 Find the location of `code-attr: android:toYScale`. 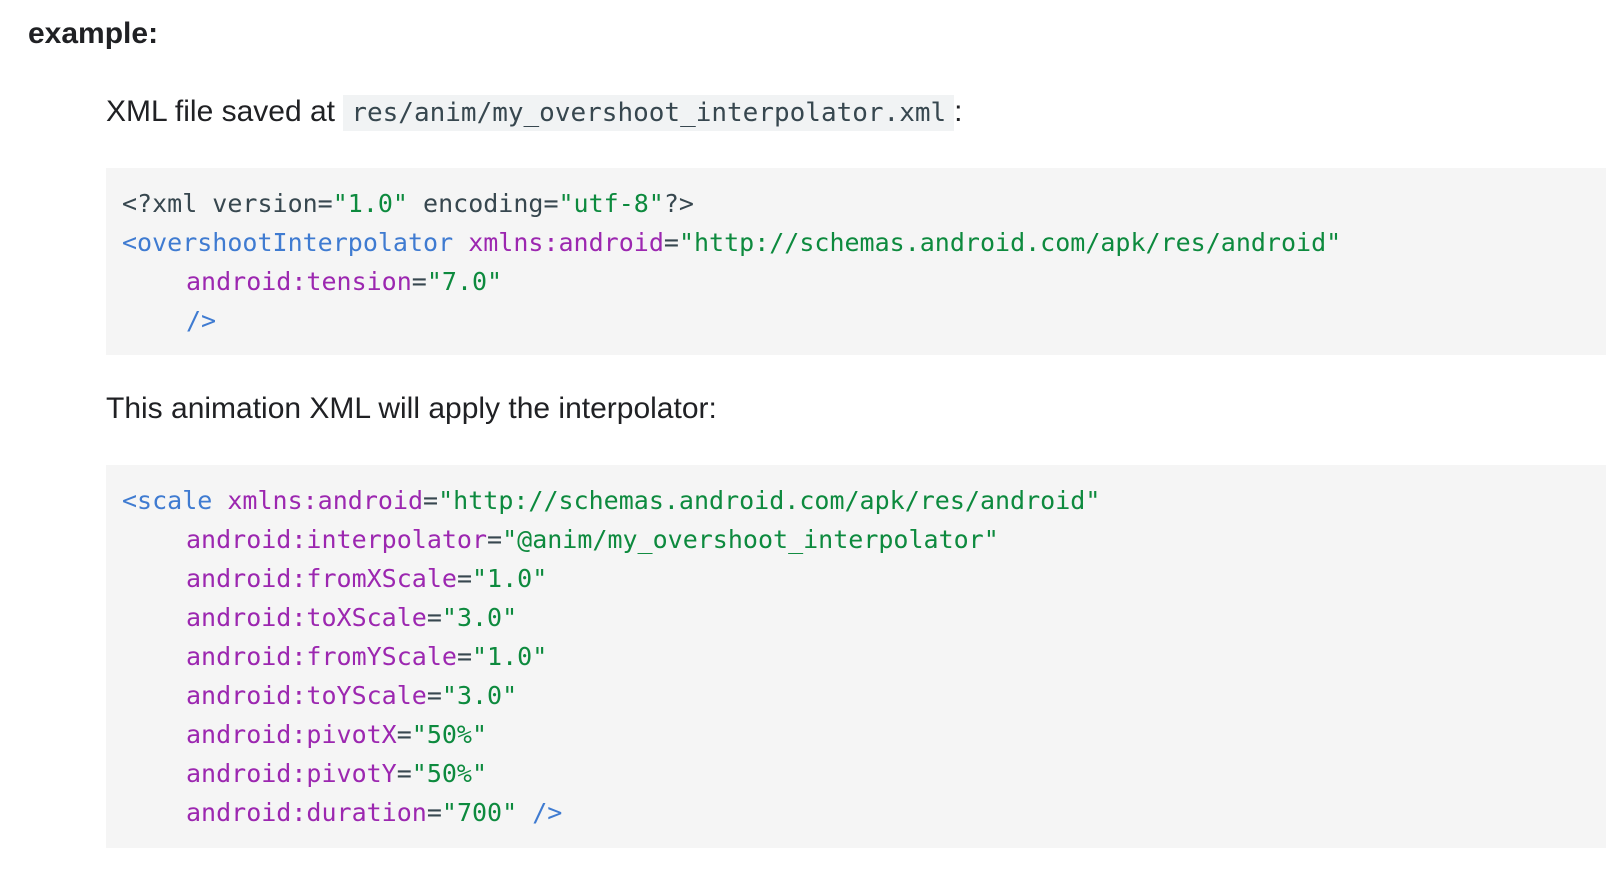

code-attr: android:toYScale is located at coordinates (306, 695).